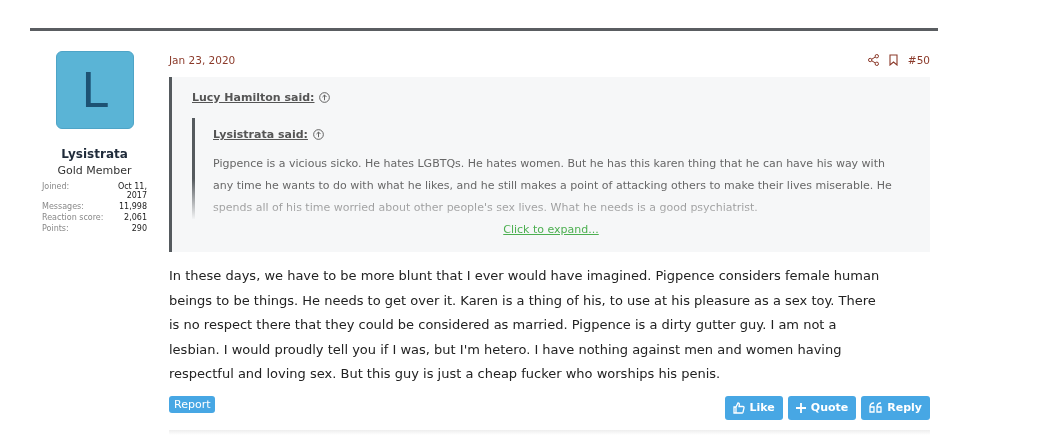 The width and height of the screenshot is (1040, 444). I want to click on report-button: Report, so click(192, 404).